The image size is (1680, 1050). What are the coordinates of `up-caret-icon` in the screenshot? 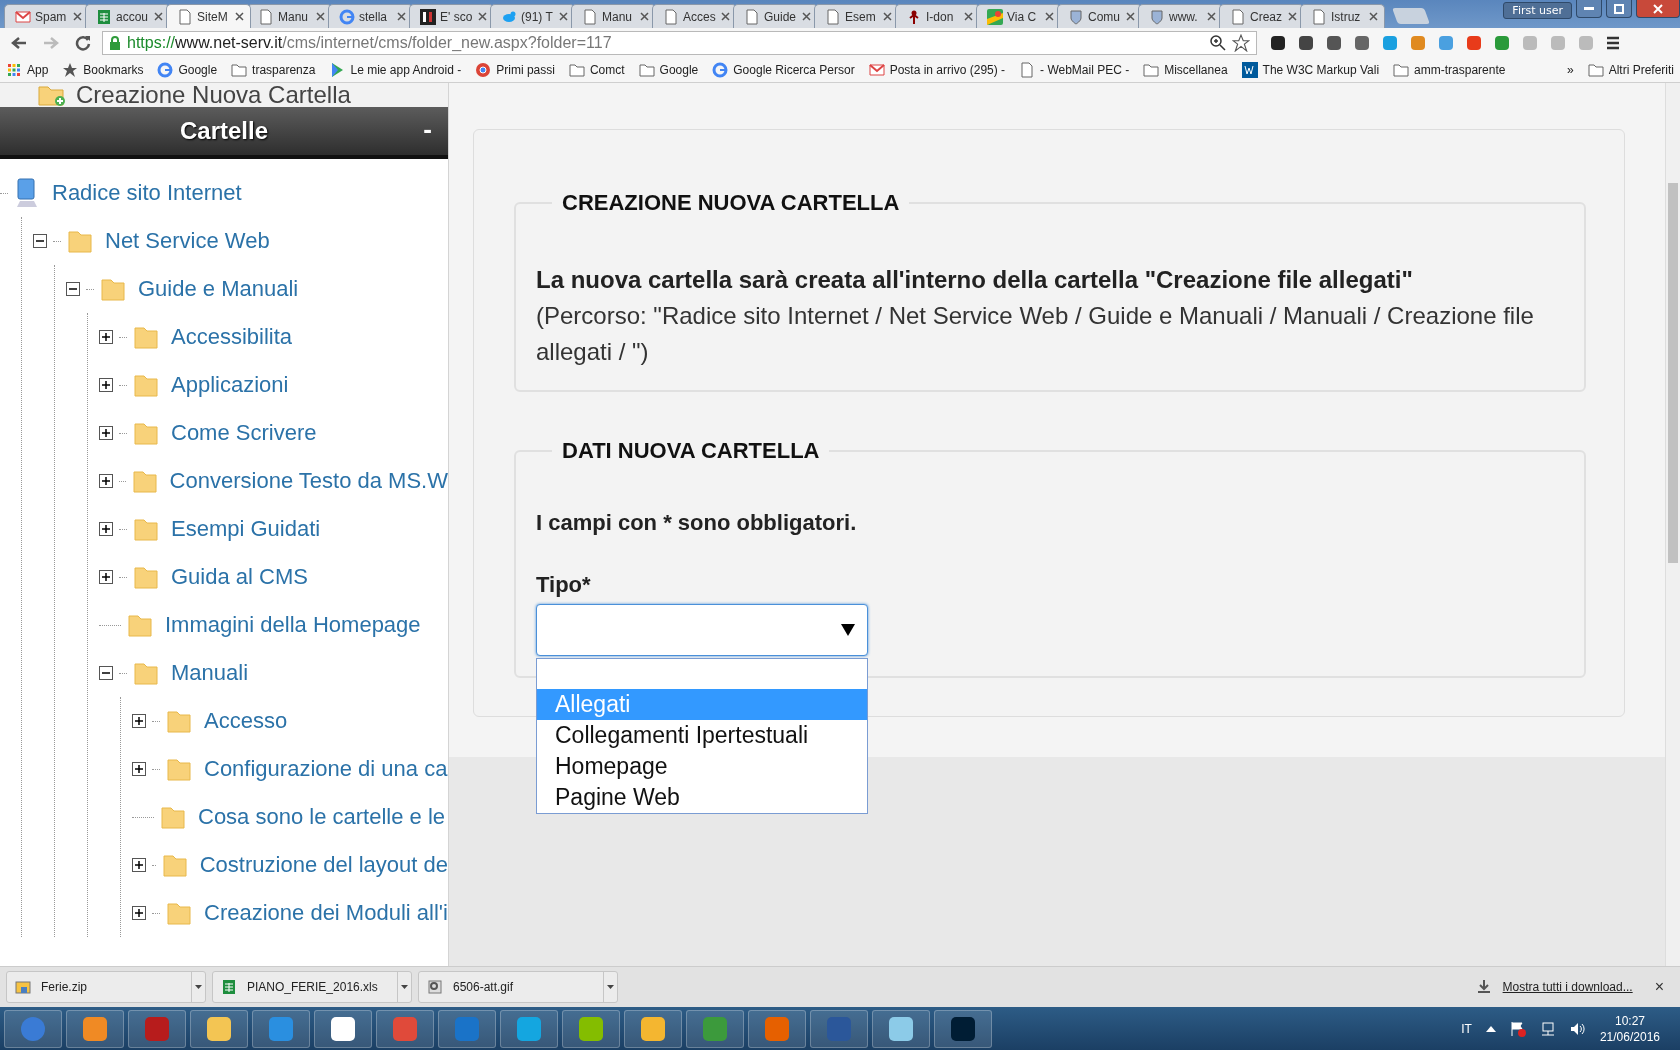 It's located at (1490, 1028).